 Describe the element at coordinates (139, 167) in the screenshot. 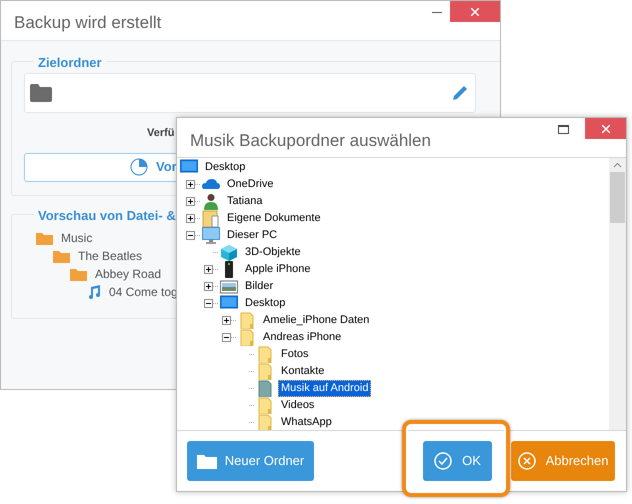

I see `pie-chart-icon` at that location.